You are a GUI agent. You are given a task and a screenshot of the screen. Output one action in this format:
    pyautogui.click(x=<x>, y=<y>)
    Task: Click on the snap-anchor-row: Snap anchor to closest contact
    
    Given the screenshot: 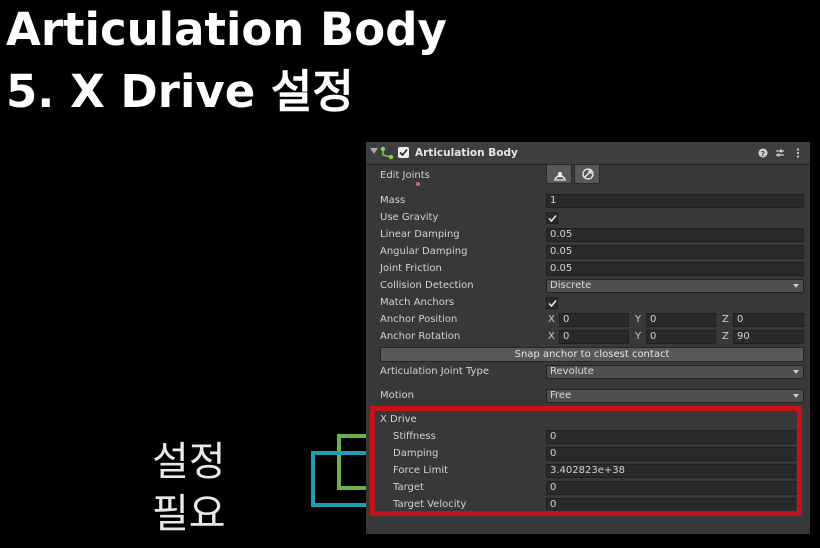 What is the action you would take?
    pyautogui.click(x=588, y=354)
    